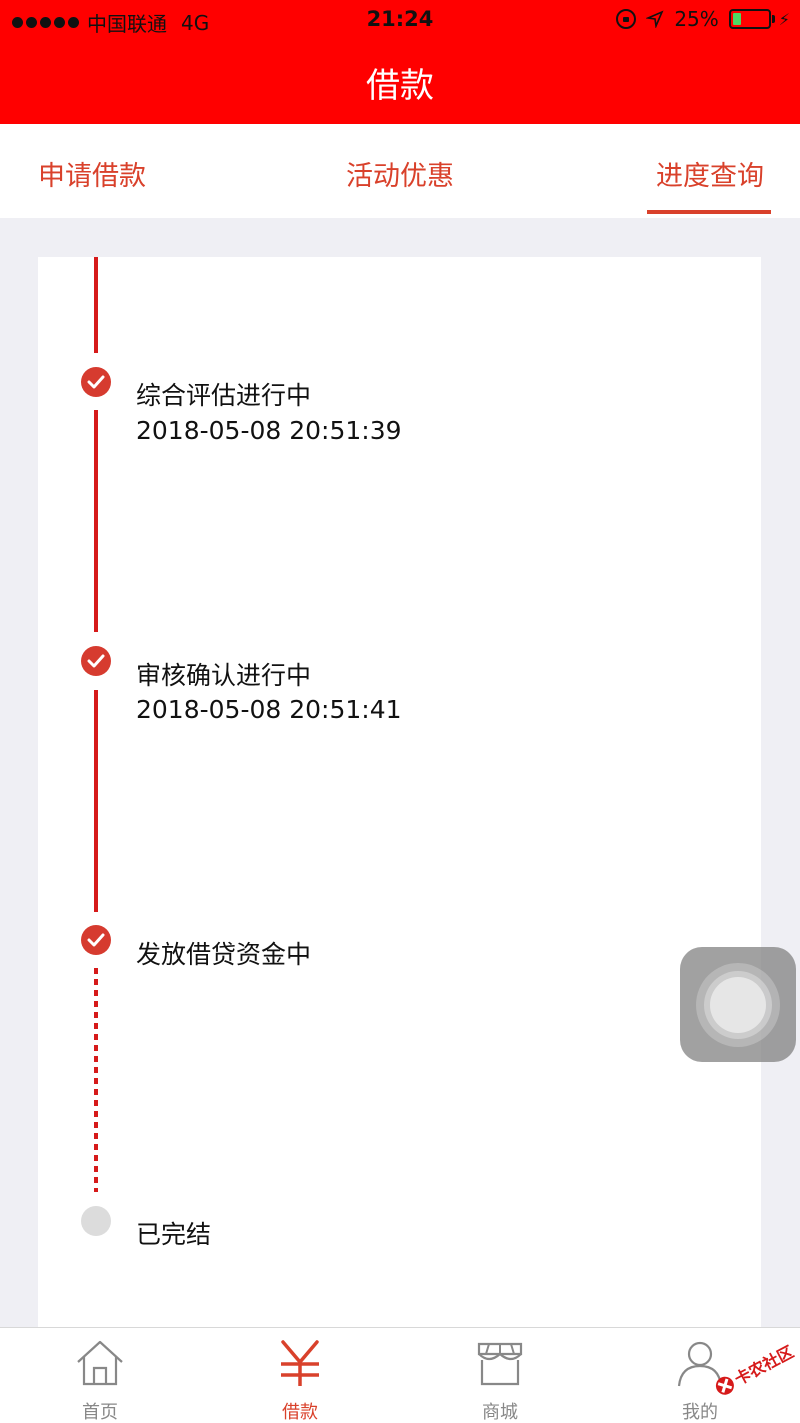 Image resolution: width=800 pixels, height=1423 pixels. What do you see at coordinates (700, 1412) in the screenshot?
I see `tabbar-label: 我的` at bounding box center [700, 1412].